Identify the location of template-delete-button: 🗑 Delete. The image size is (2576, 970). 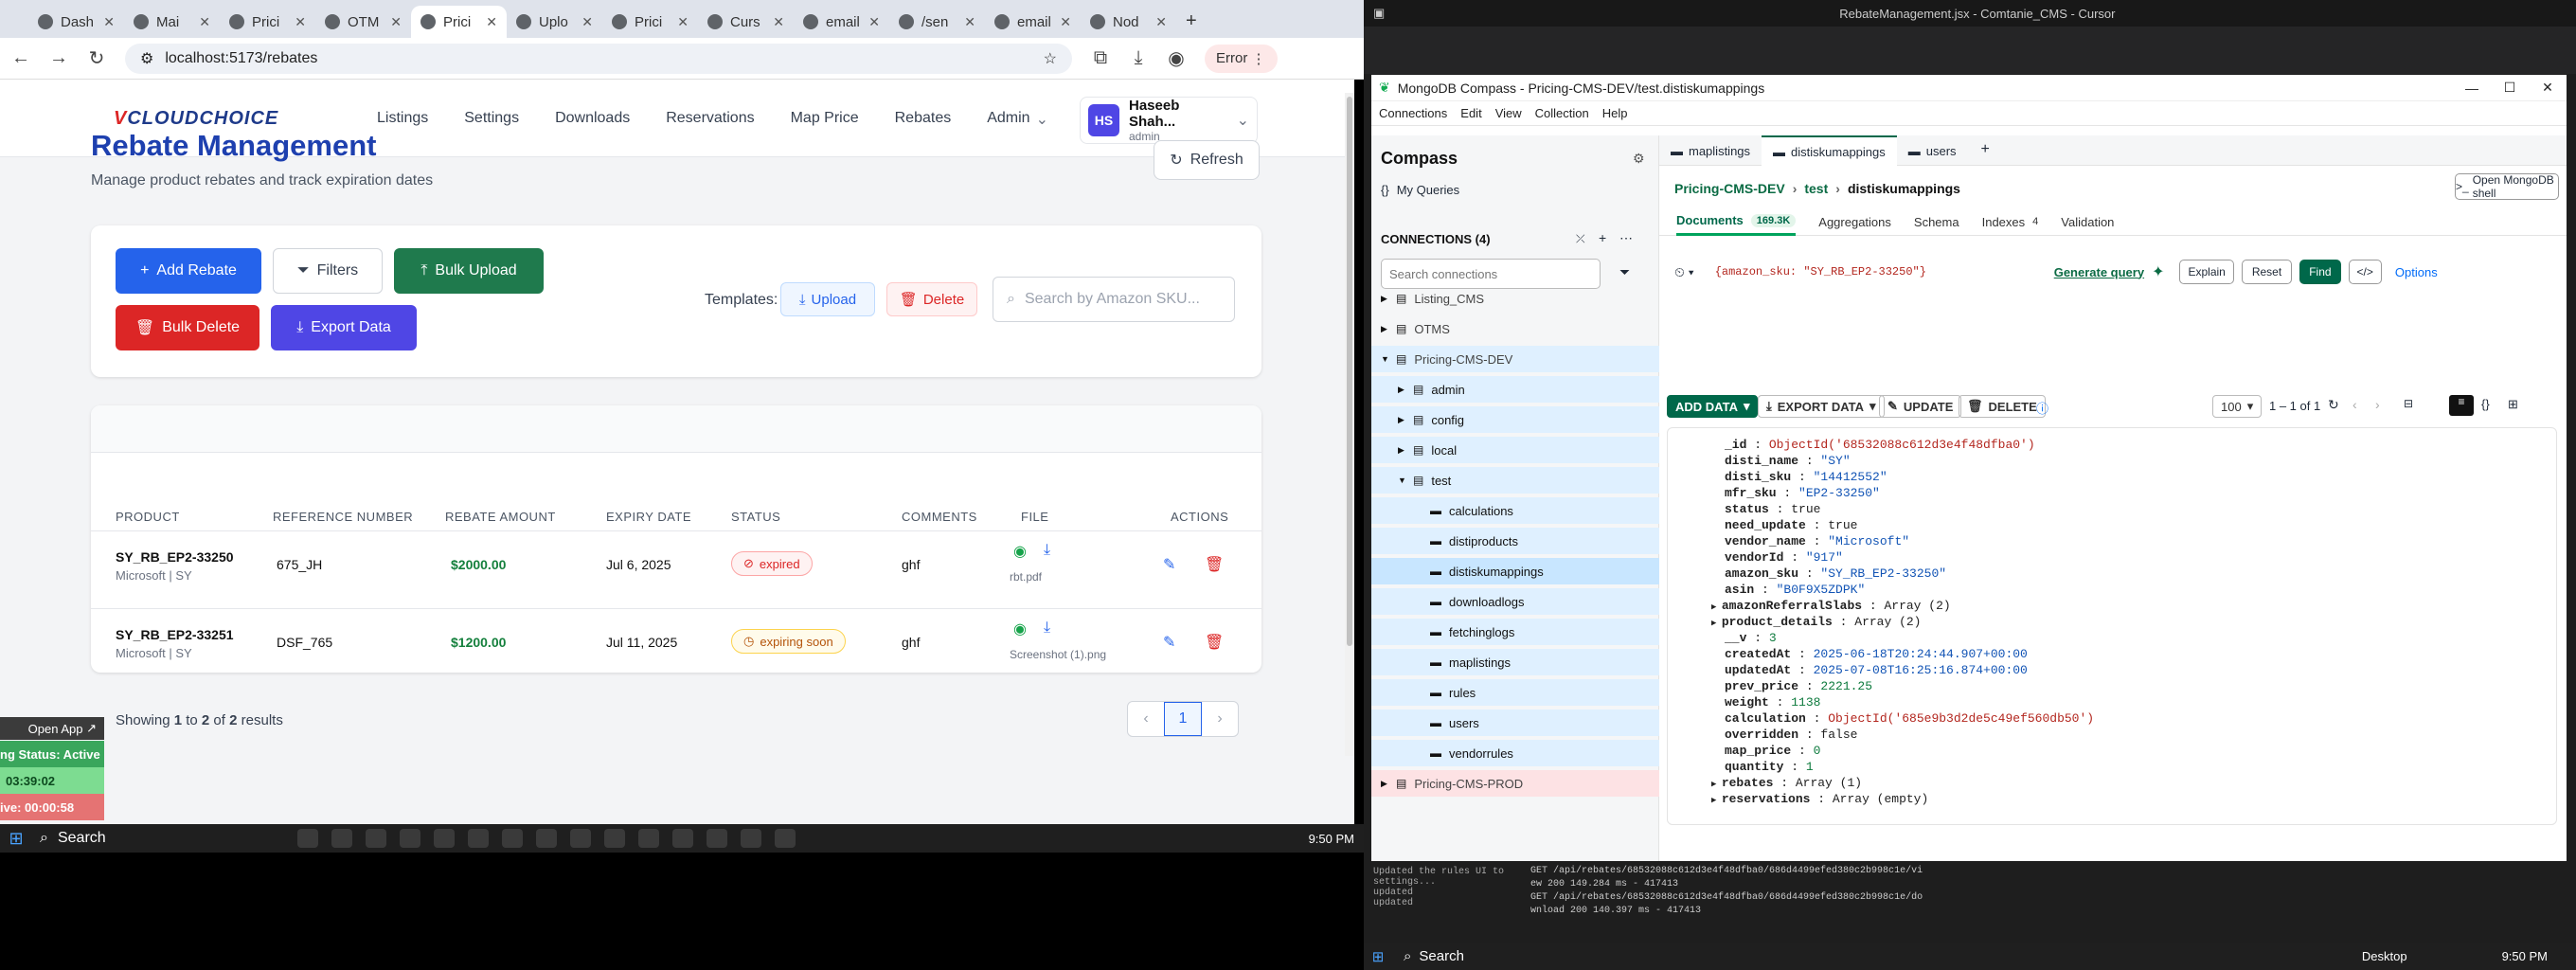
(931, 299).